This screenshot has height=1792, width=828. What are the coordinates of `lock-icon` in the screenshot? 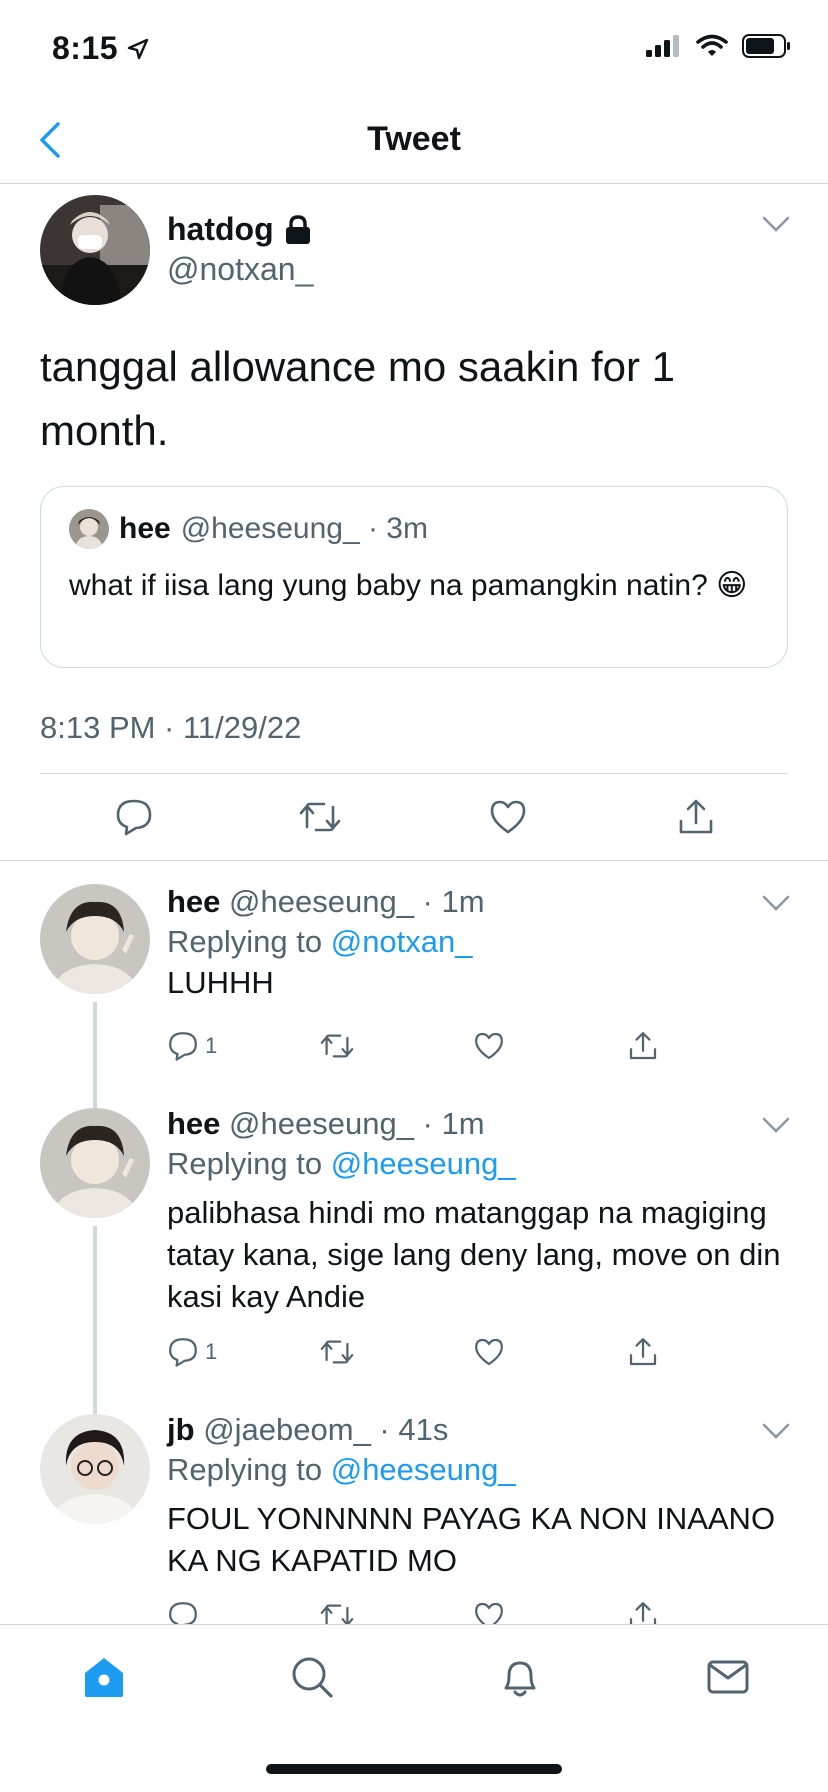 It's located at (297, 229).